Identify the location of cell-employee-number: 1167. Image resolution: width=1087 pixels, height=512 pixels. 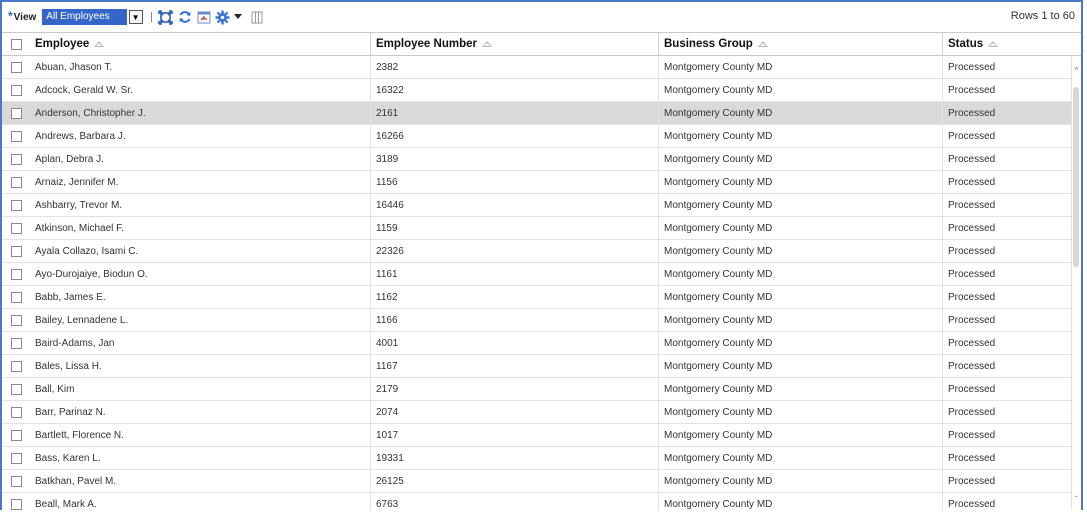
(515, 366).